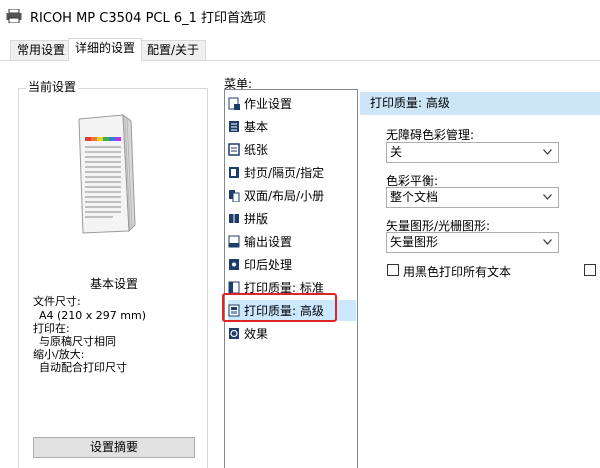 The width and height of the screenshot is (600, 468). Describe the element at coordinates (83, 367) in the screenshot. I see `scale-value: 自动配合打印尺寸` at that location.